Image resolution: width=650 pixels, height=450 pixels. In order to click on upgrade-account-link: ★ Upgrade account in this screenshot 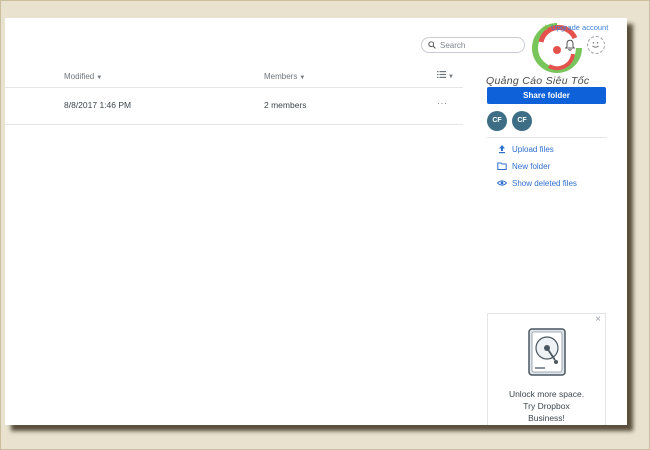, I will do `click(575, 27)`.